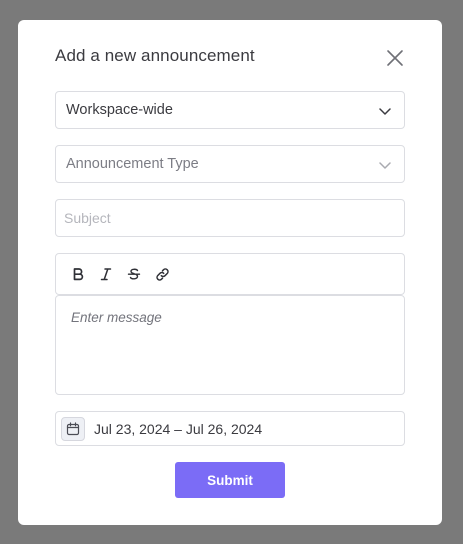 This screenshot has height=544, width=463. Describe the element at coordinates (230, 345) in the screenshot. I see `message-editor` at that location.